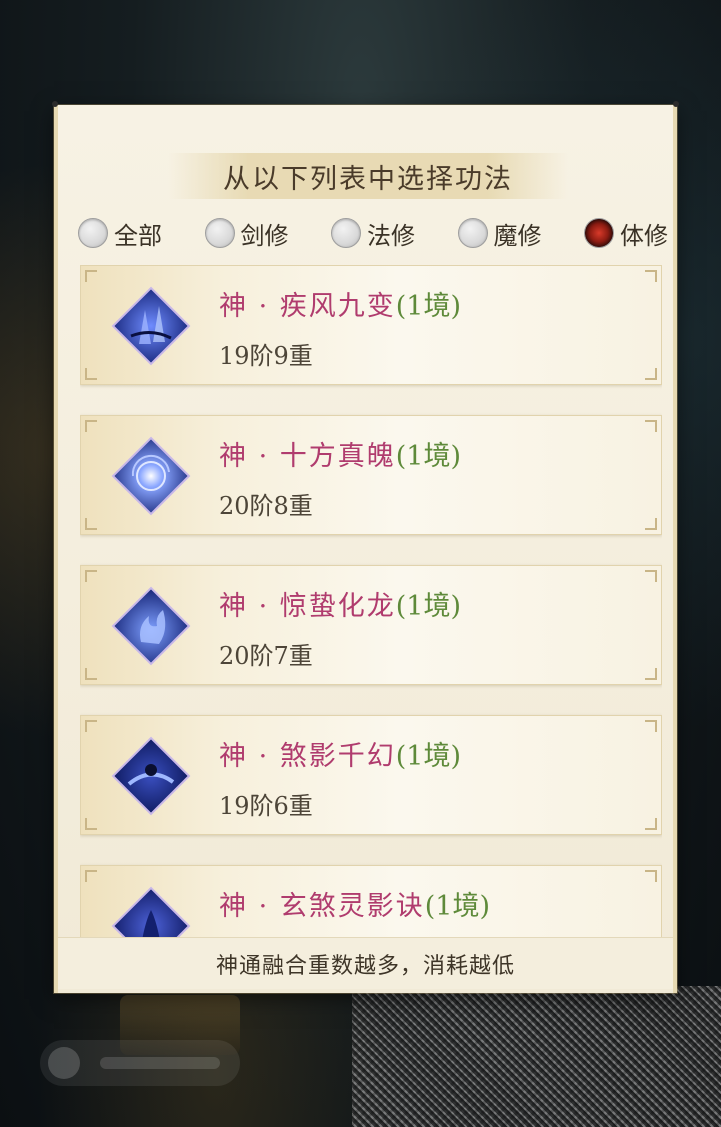  Describe the element at coordinates (340, 456) in the screenshot. I see `skill-name: 神 · 十方真魄(1境)` at that location.